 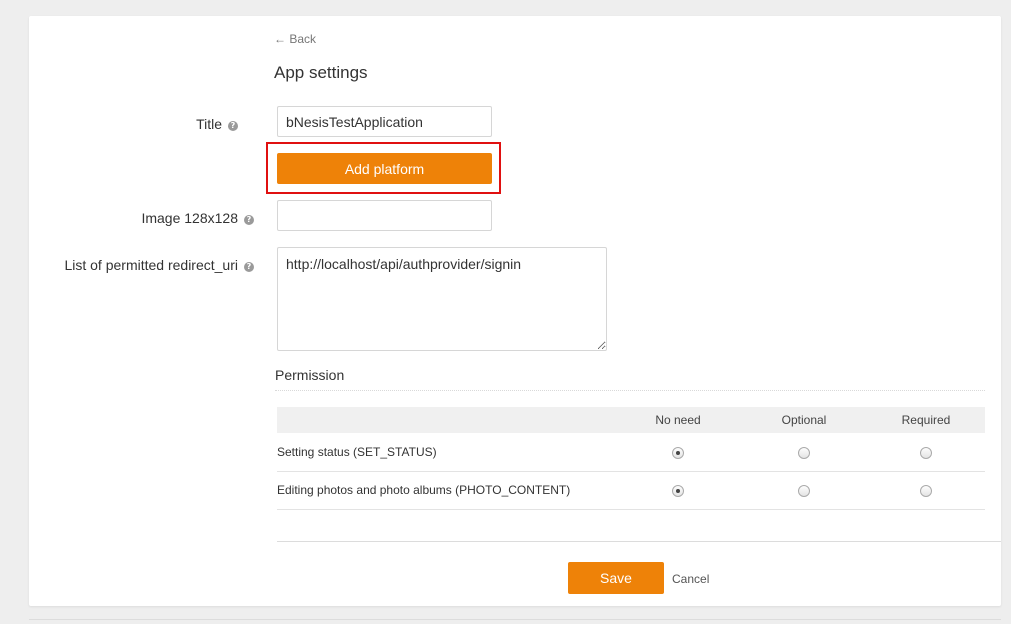 What do you see at coordinates (442, 299) in the screenshot?
I see `redirect-uri-textarea: http://localhost/api/authprovider/signin` at bounding box center [442, 299].